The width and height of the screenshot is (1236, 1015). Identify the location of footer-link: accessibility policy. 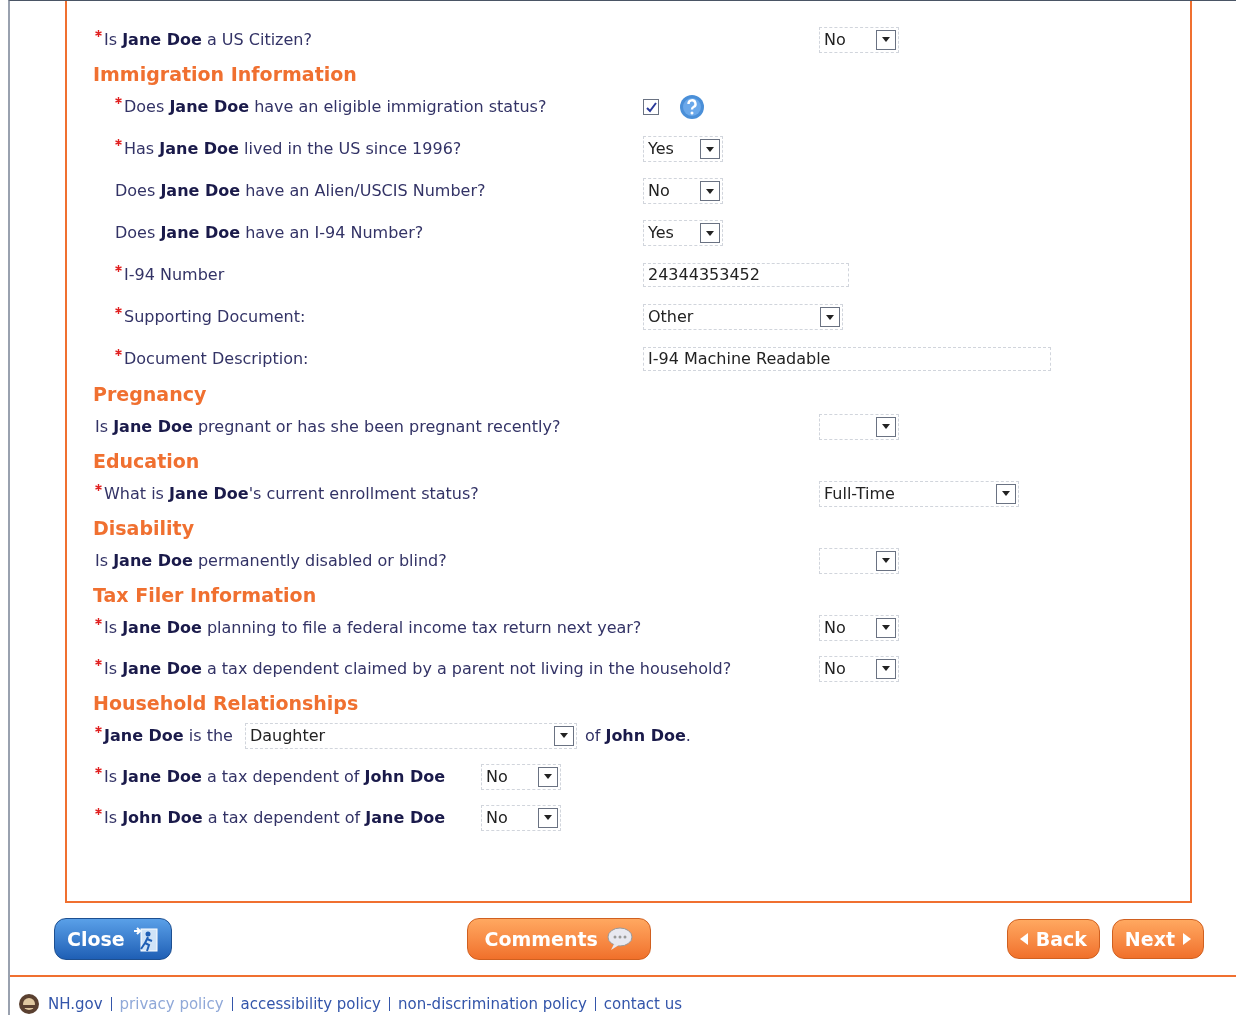
(310, 1004).